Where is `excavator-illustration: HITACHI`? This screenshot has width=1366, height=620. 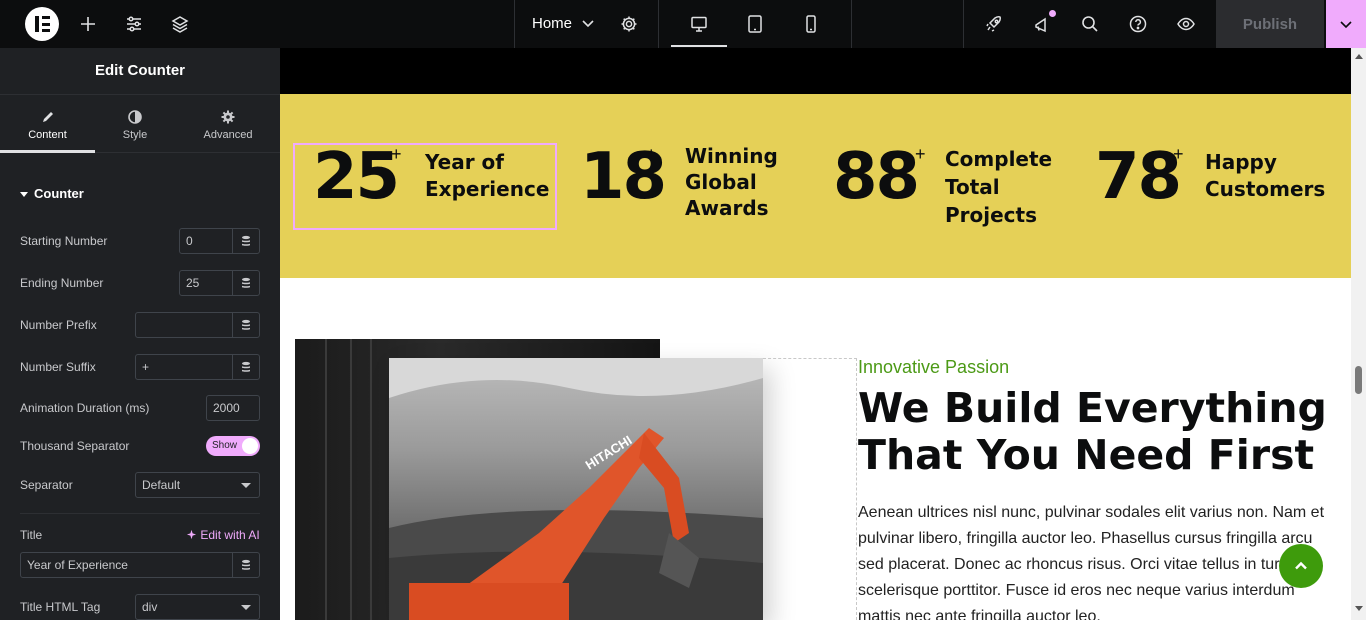 excavator-illustration: HITACHI is located at coordinates (576, 489).